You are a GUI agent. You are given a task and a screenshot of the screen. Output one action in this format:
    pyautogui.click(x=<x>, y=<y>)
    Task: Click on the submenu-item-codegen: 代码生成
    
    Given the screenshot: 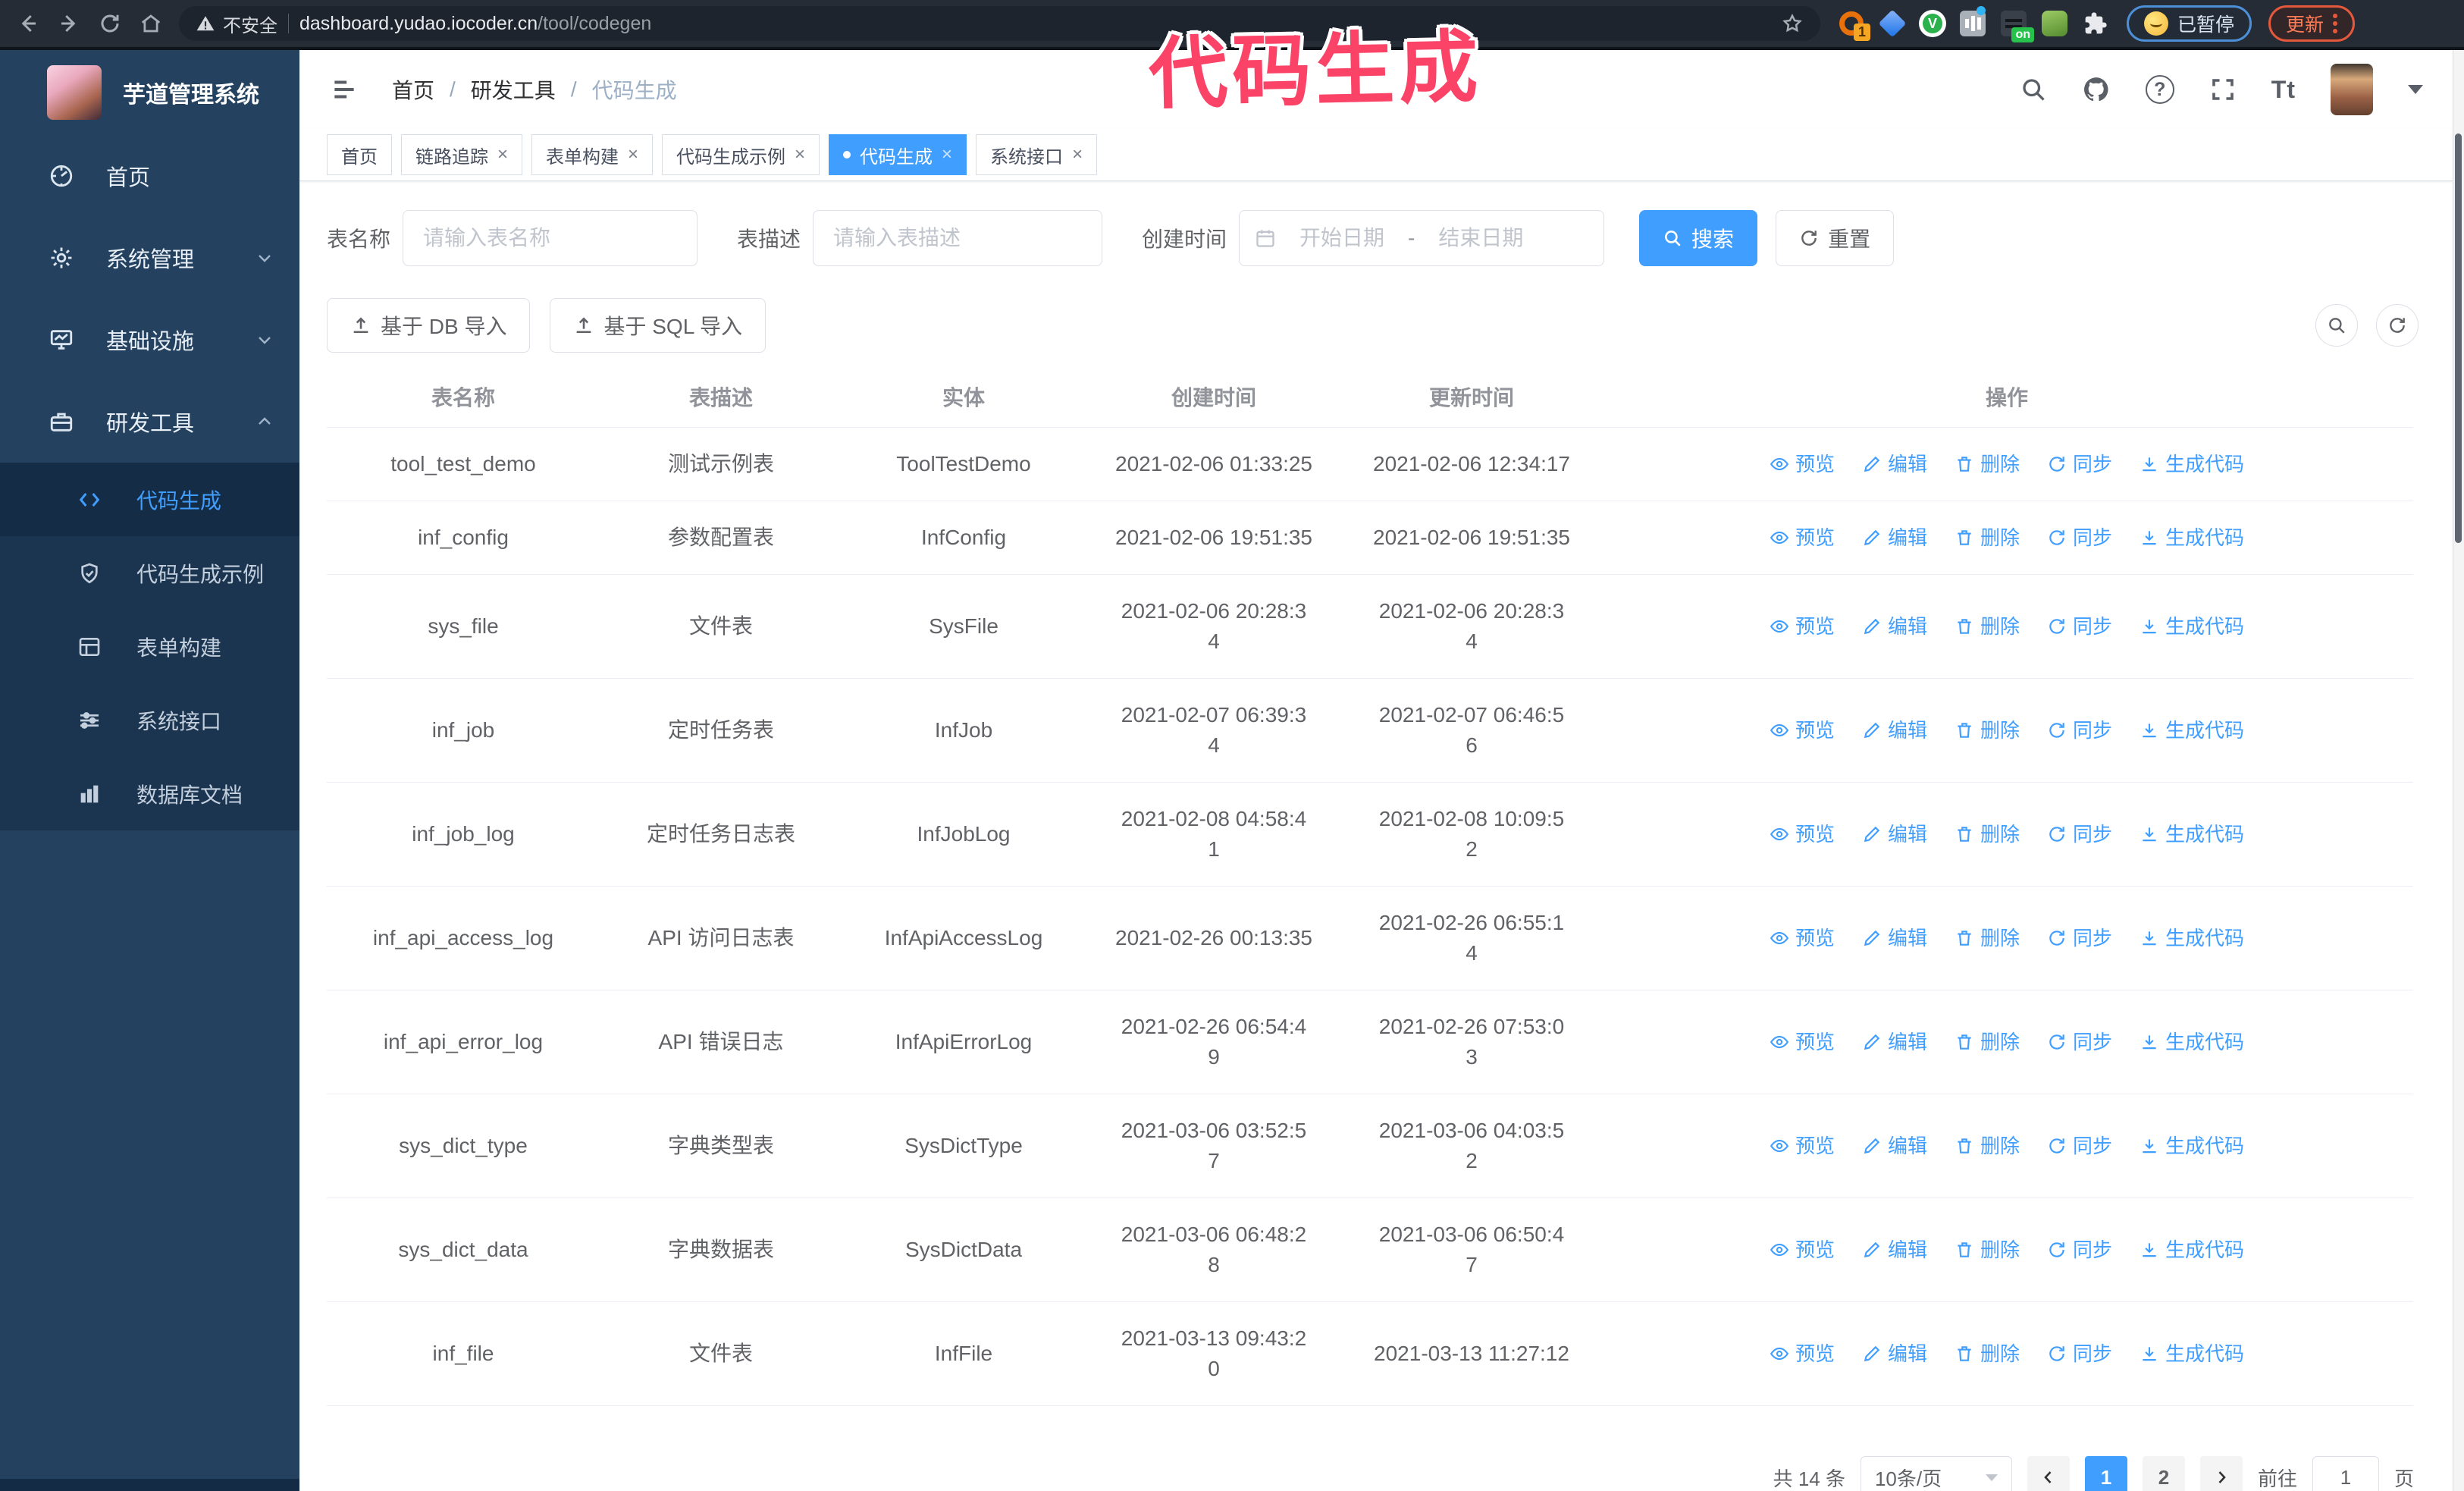 What is the action you would take?
    pyautogui.click(x=150, y=499)
    